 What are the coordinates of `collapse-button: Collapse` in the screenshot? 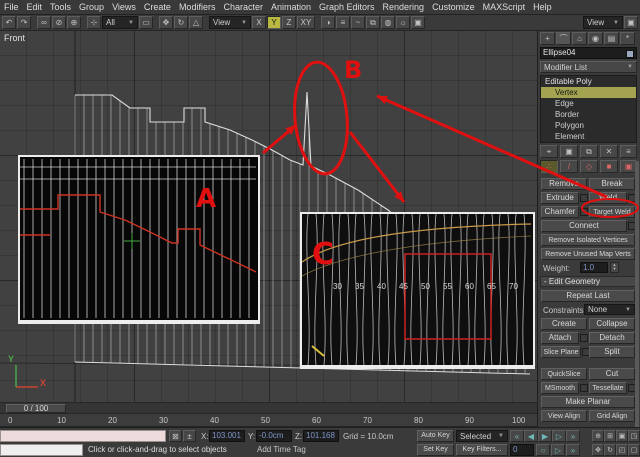 It's located at (612, 324).